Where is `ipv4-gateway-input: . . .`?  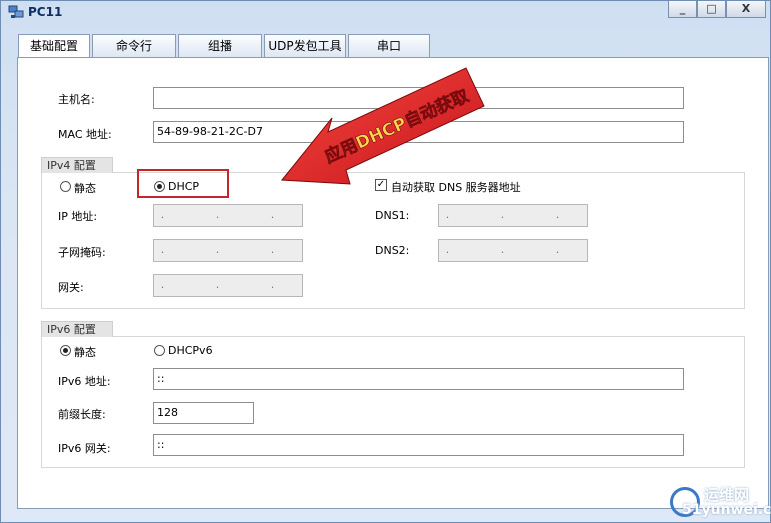
ipv4-gateway-input: . . . is located at coordinates (228, 285).